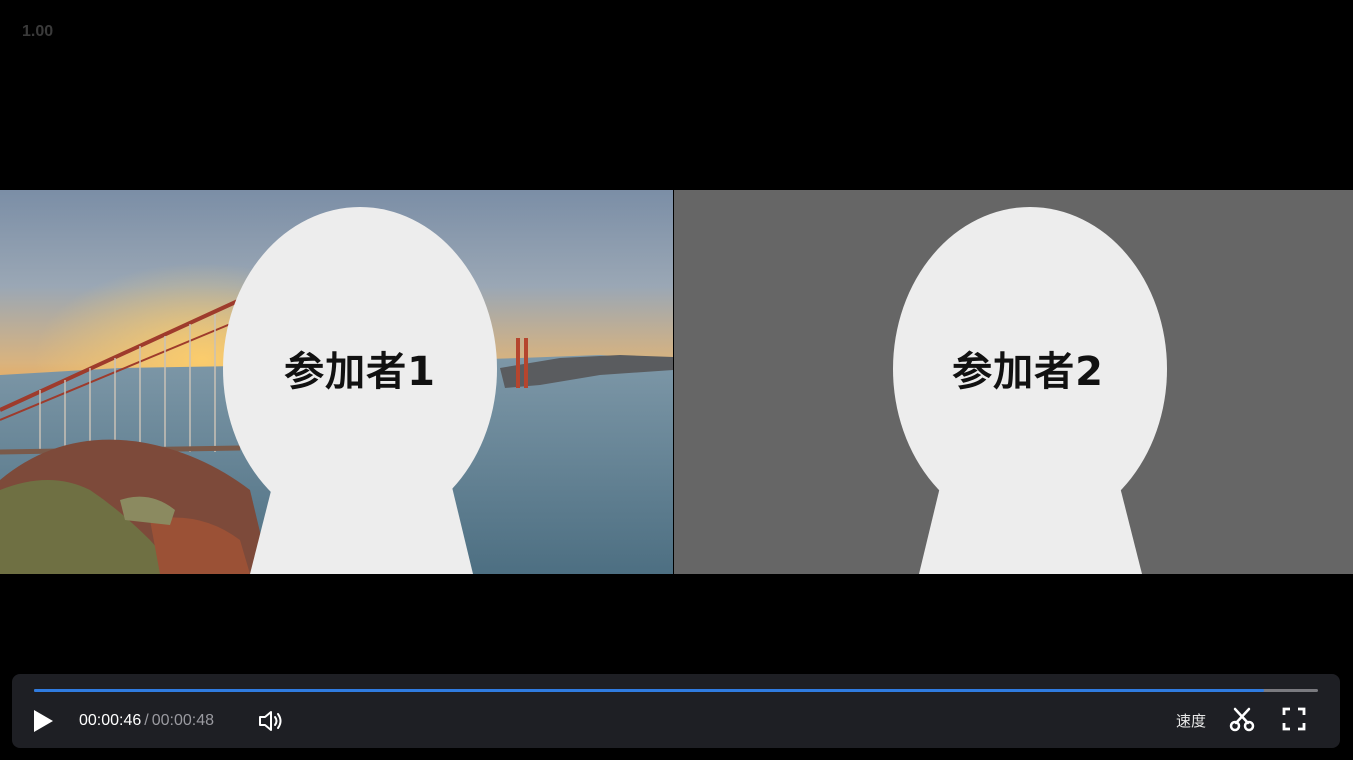  I want to click on fullscreen-button, so click(1294, 719).